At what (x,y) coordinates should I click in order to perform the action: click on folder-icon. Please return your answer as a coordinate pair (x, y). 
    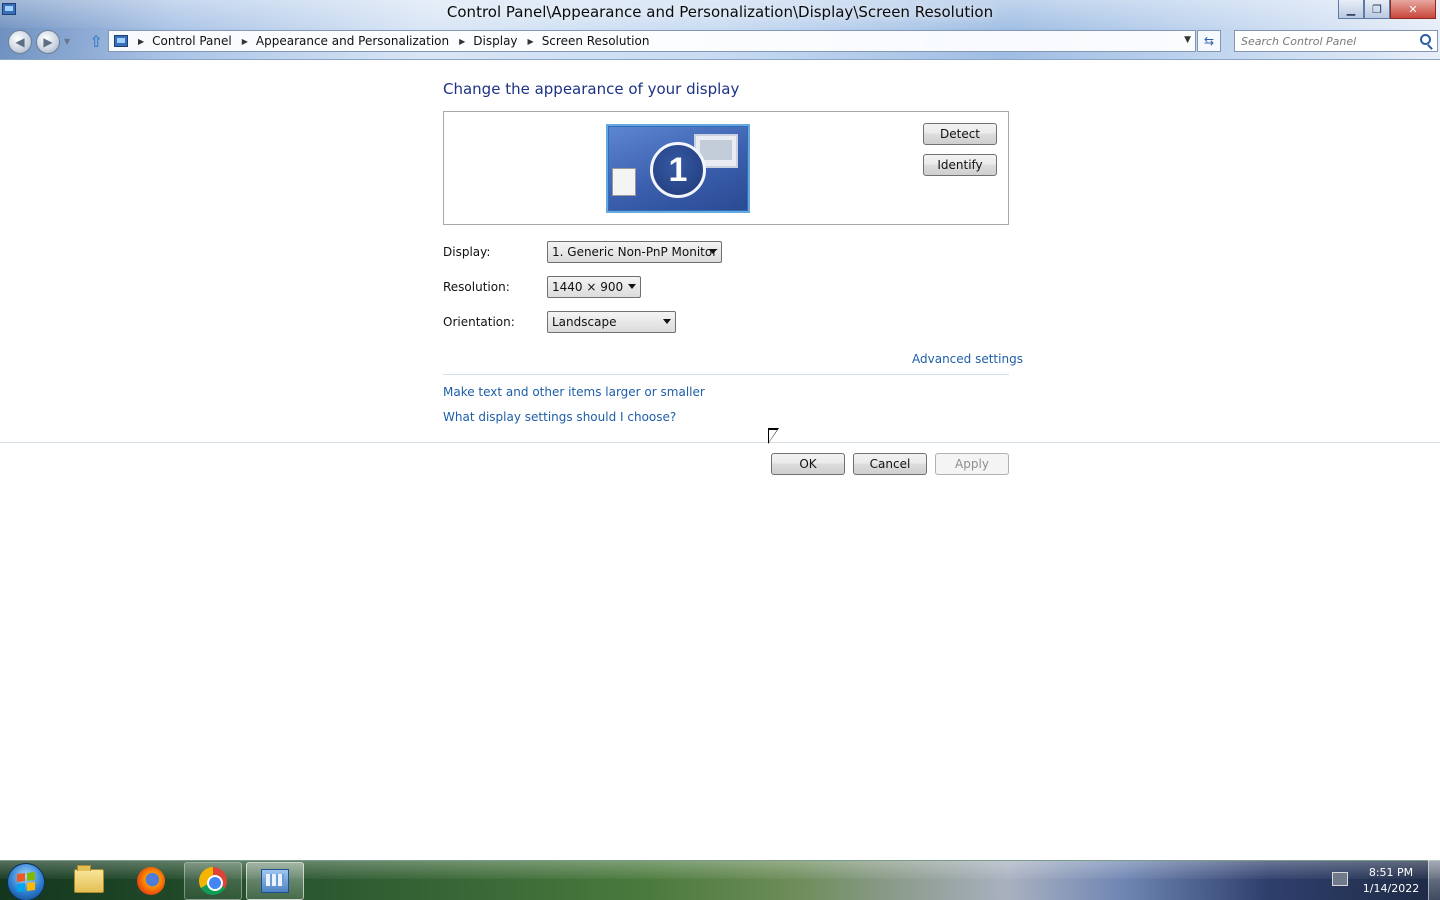
    Looking at the image, I should click on (89, 879).